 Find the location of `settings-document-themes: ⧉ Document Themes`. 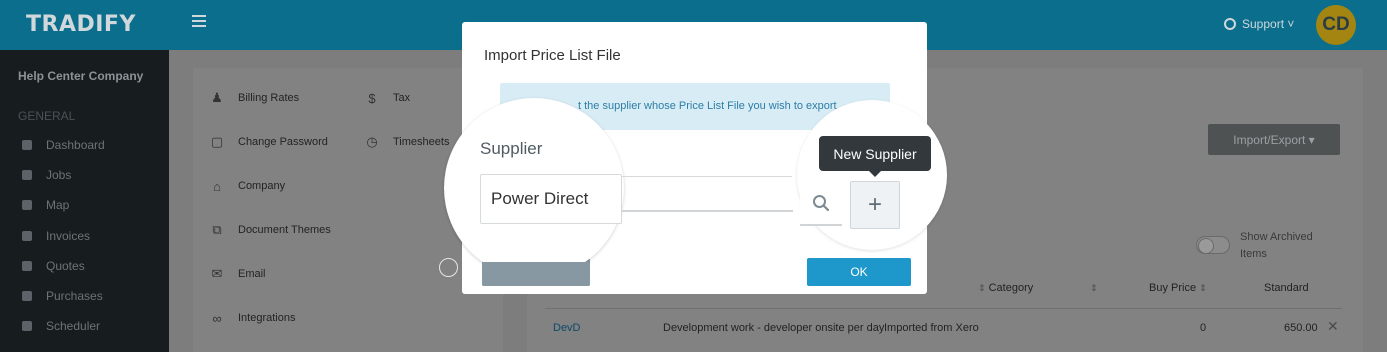

settings-document-themes: ⧉ Document Themes is located at coordinates (270, 229).